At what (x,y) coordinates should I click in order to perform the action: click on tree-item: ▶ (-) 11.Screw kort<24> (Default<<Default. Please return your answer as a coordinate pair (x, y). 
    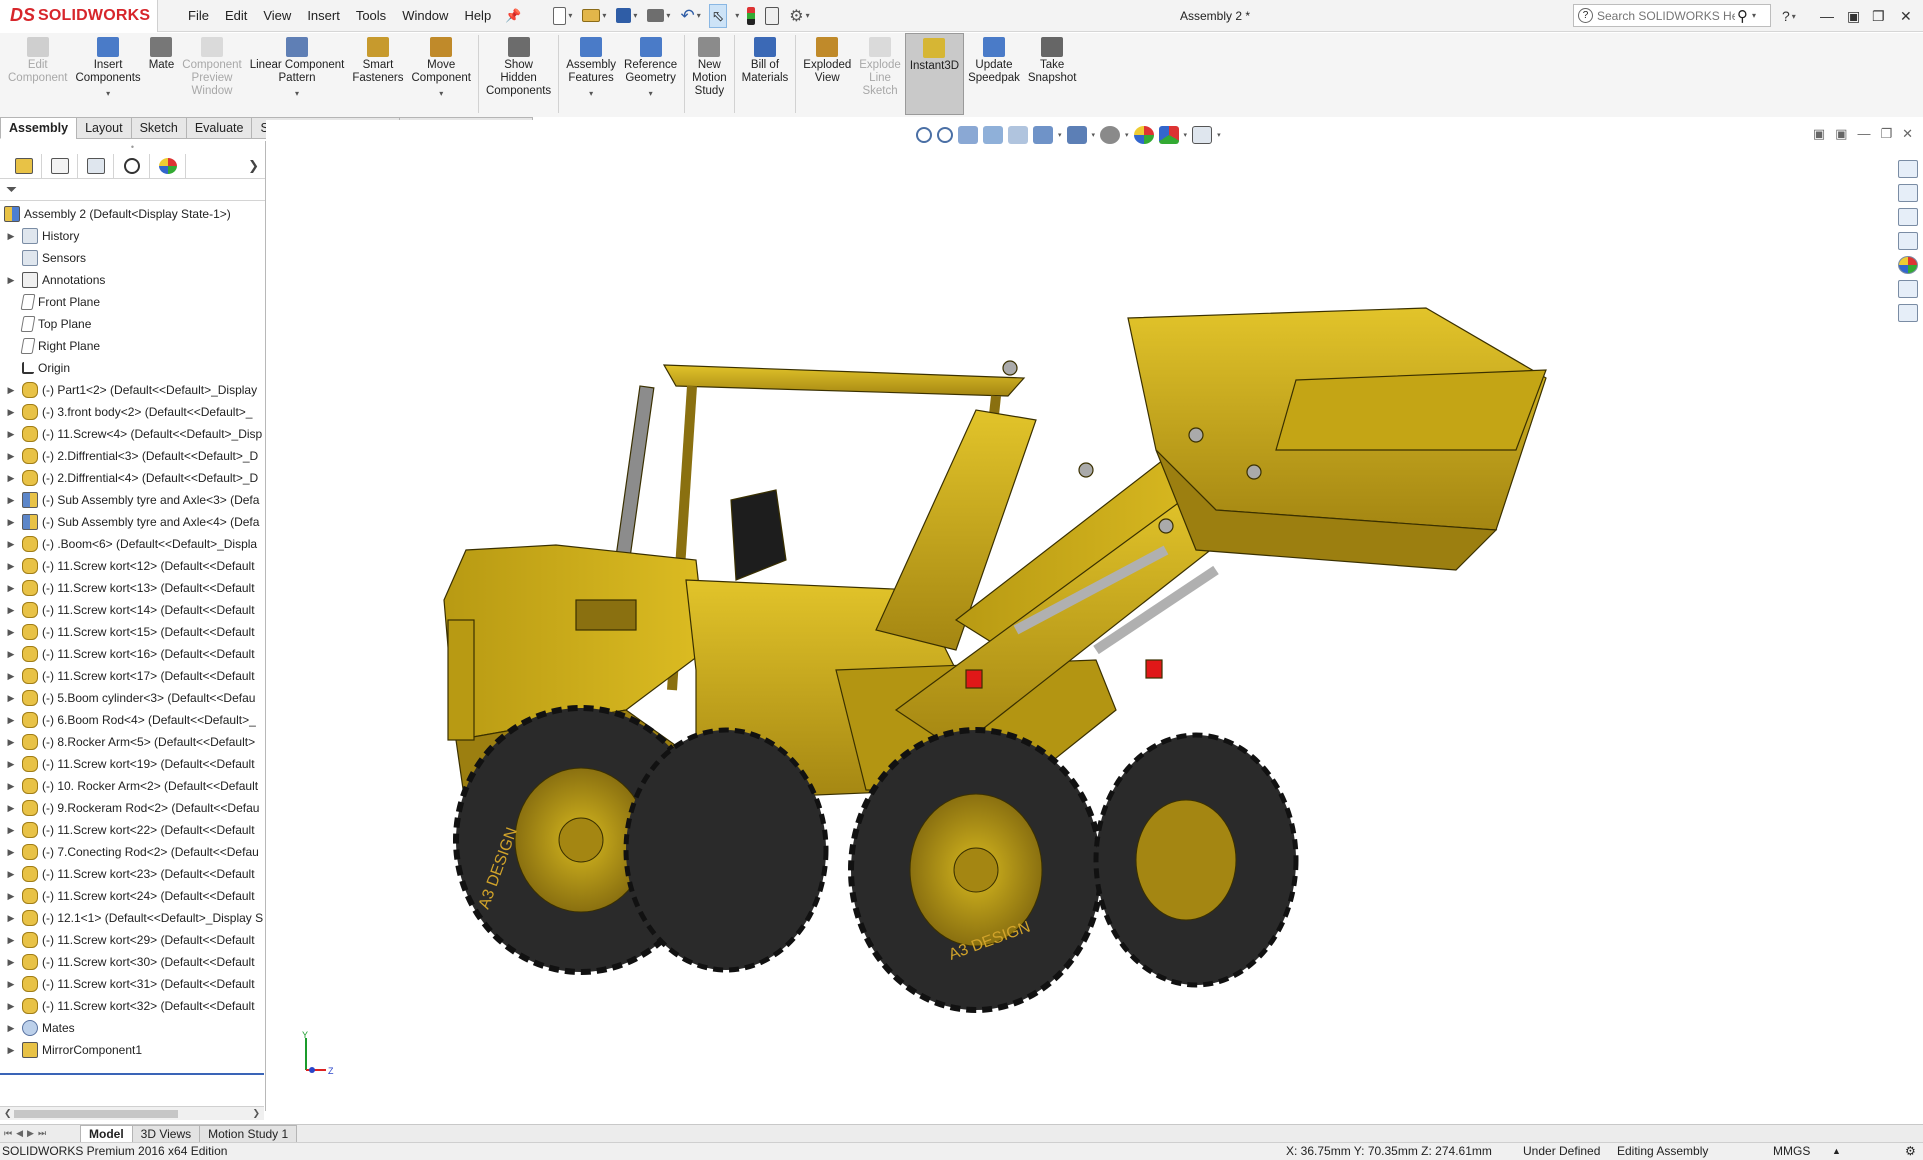
    Looking at the image, I should click on (132, 896).